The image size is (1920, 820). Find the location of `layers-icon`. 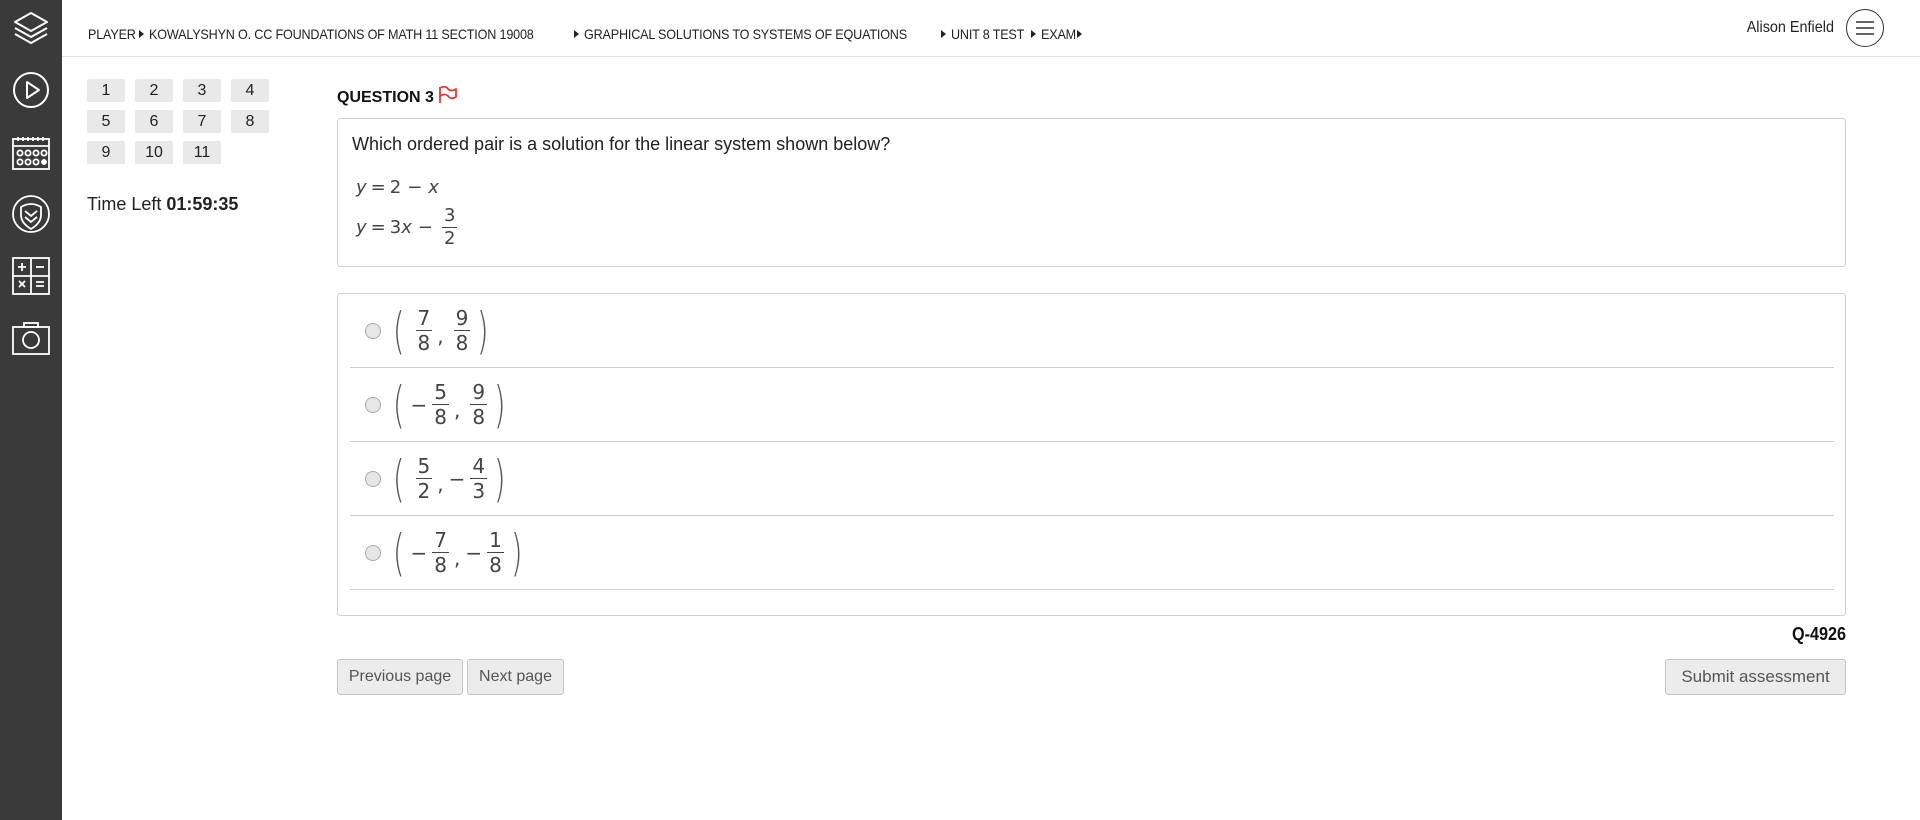

layers-icon is located at coordinates (31, 28).